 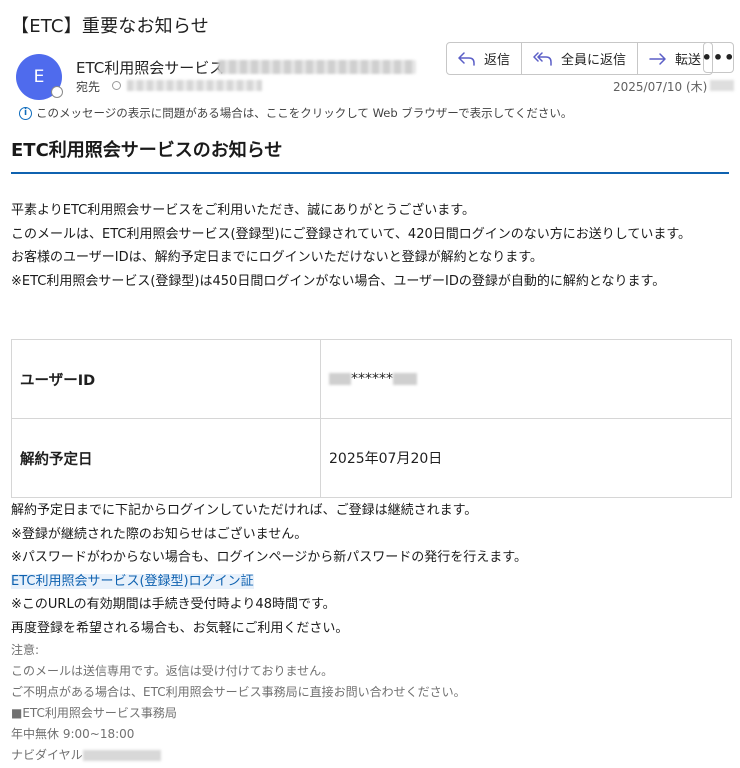 What do you see at coordinates (688, 60) in the screenshot?
I see `forward-label: 転送` at bounding box center [688, 60].